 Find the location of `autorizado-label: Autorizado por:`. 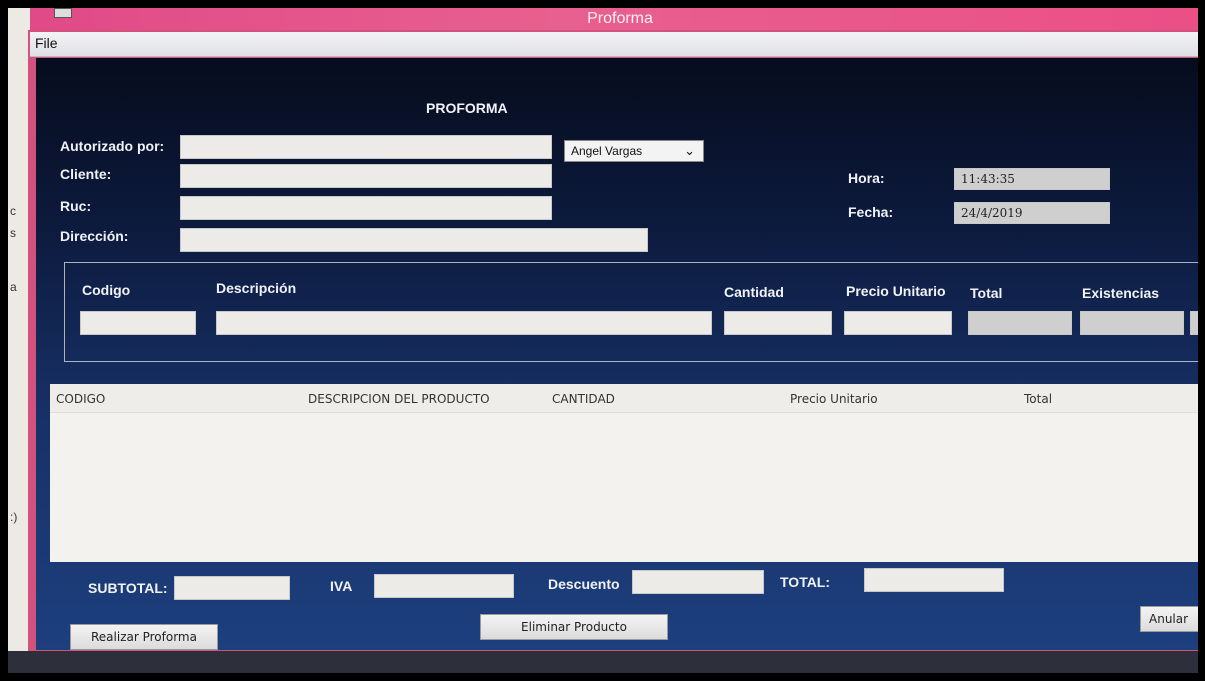

autorizado-label: Autorizado por: is located at coordinates (112, 146).